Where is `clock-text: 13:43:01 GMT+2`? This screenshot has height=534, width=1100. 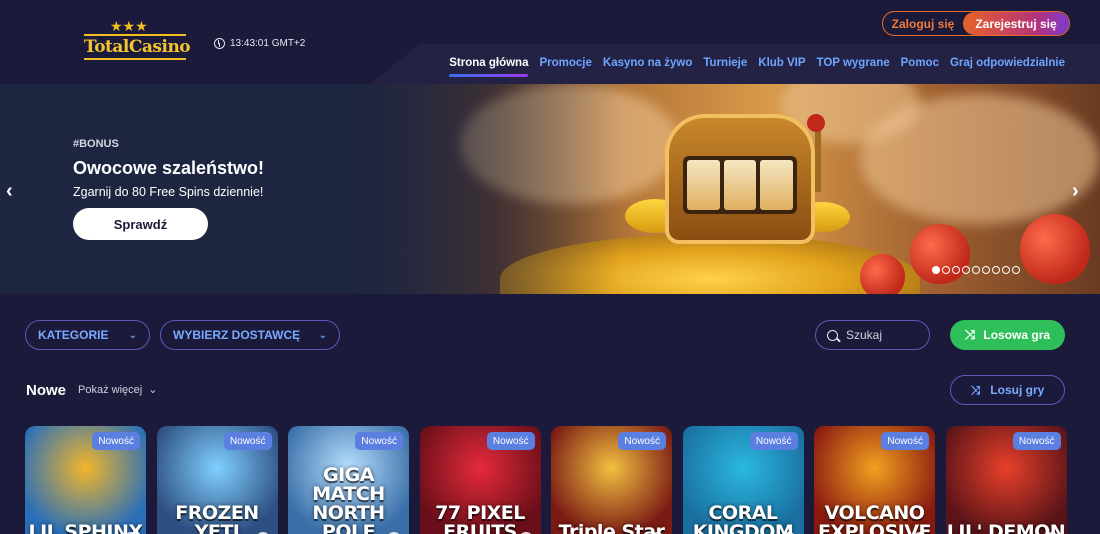 clock-text: 13:43:01 GMT+2 is located at coordinates (268, 43).